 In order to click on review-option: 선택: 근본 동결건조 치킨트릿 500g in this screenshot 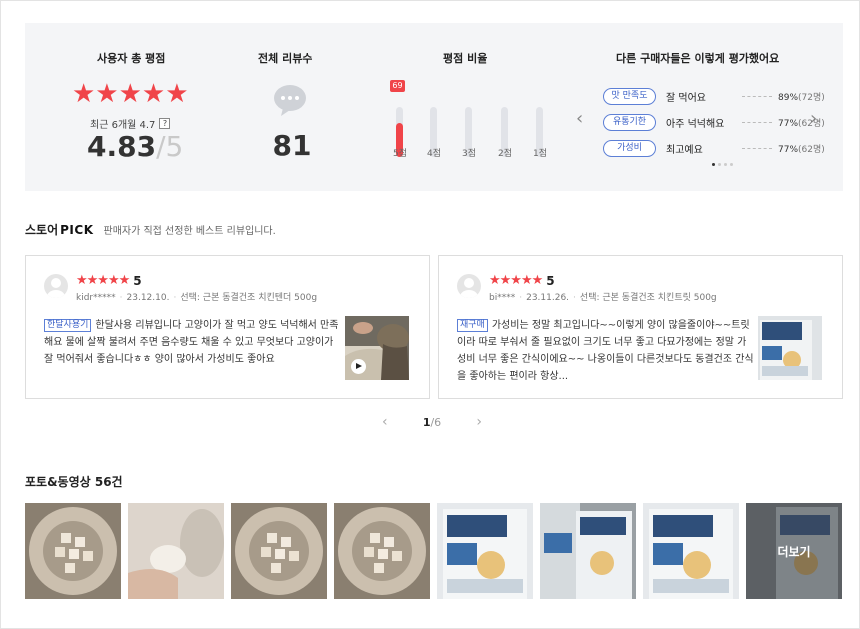, I will do `click(648, 298)`.